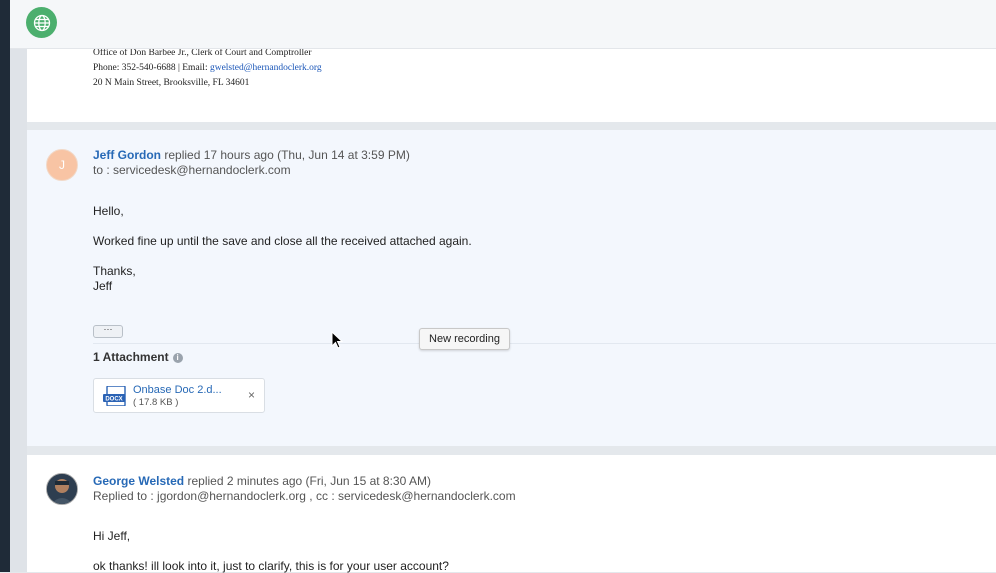  Describe the element at coordinates (138, 481) in the screenshot. I see `author-name: George Welsted` at that location.